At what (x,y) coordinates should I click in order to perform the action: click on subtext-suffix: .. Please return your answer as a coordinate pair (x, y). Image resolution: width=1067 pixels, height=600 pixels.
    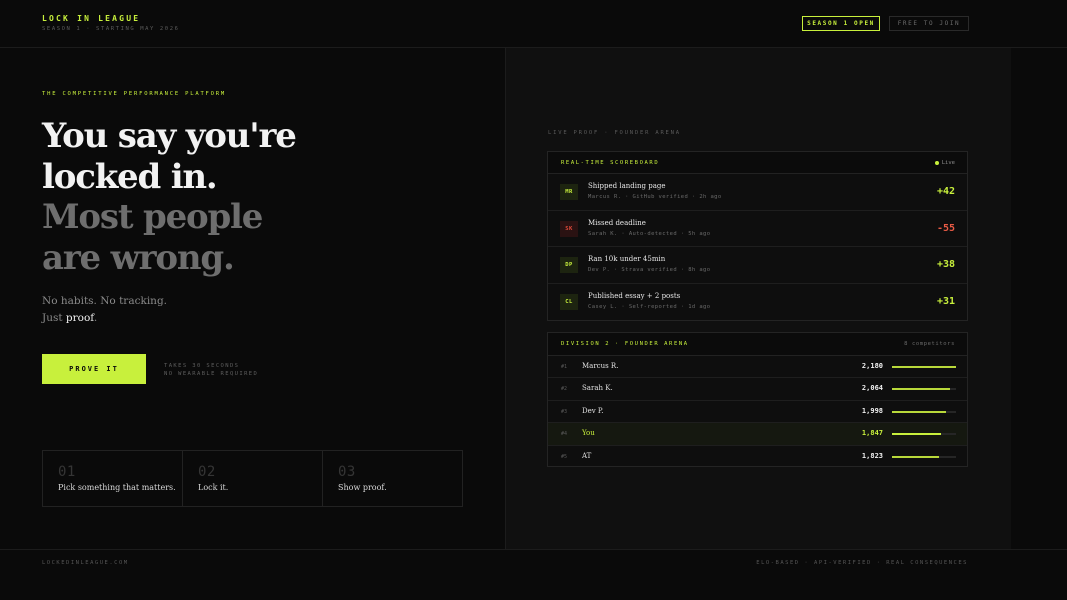
    Looking at the image, I should click on (95, 318).